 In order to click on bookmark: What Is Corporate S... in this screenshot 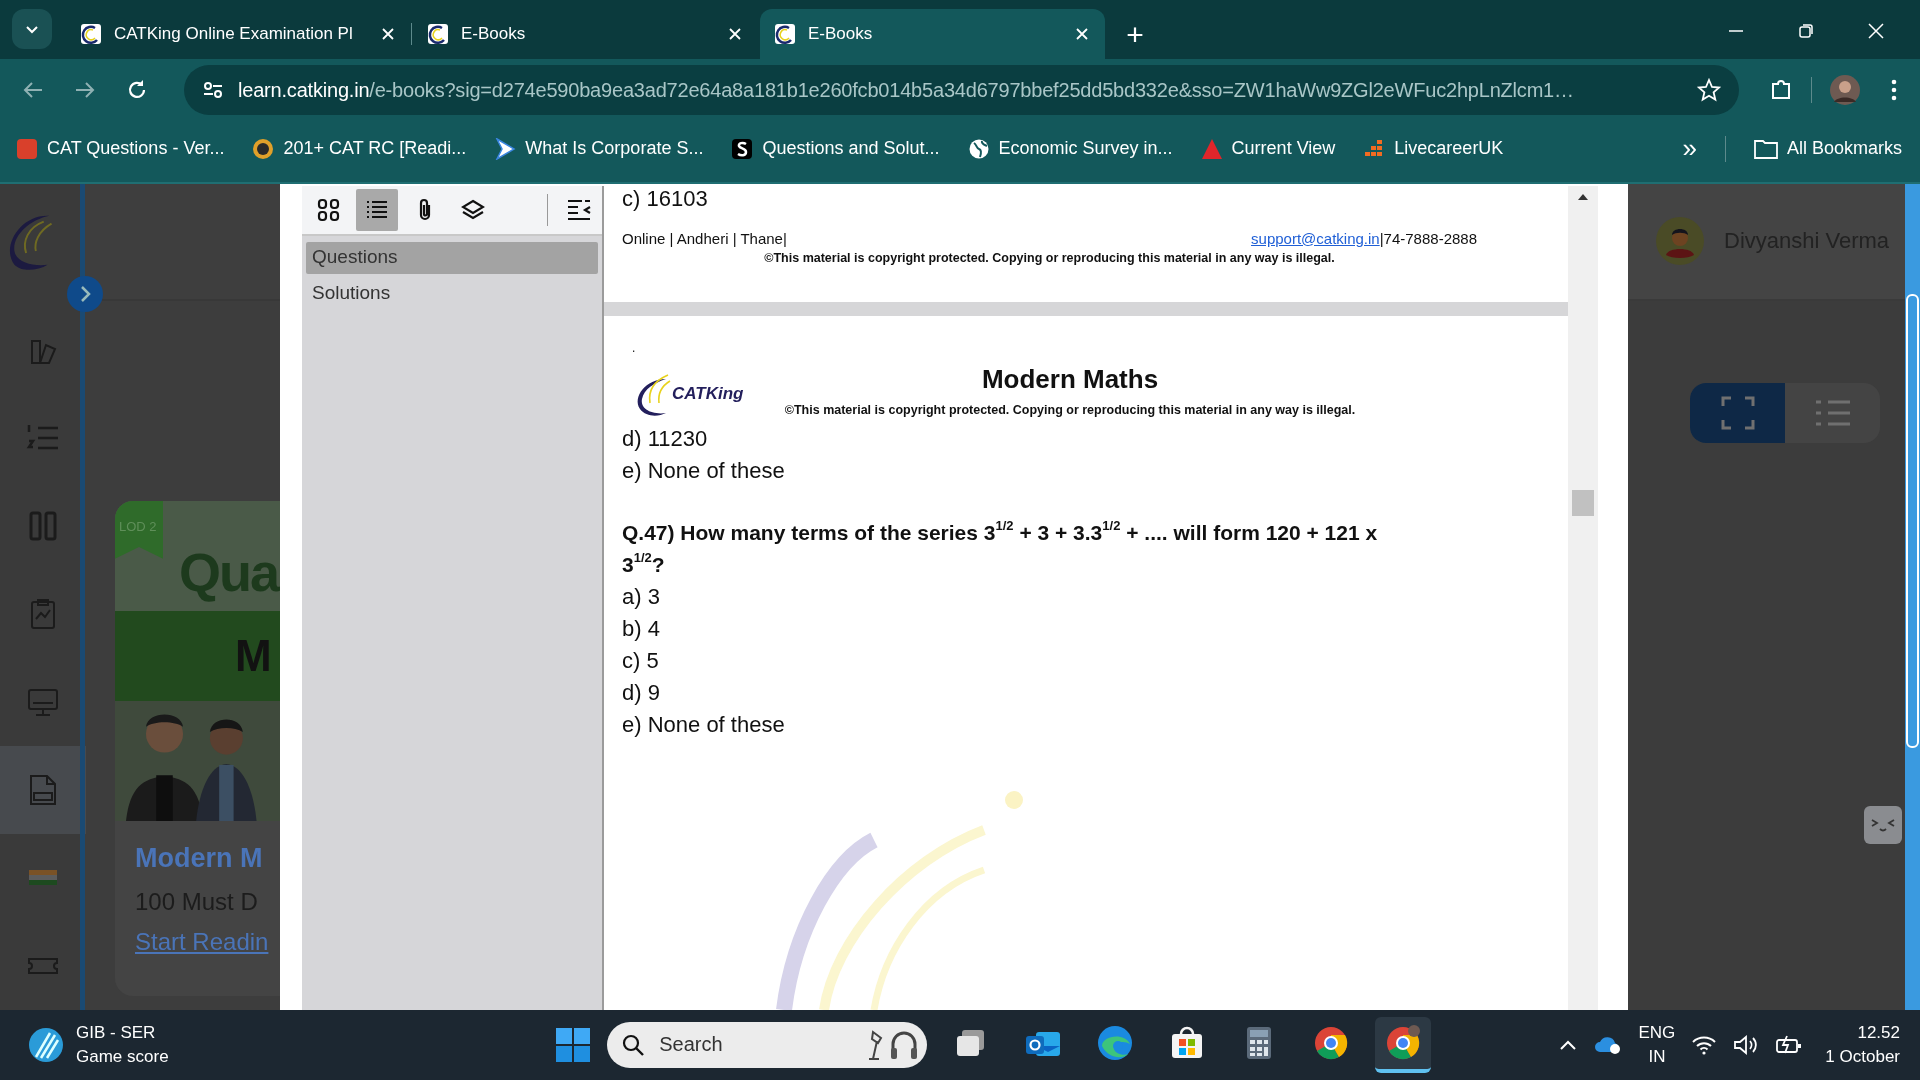, I will do `click(599, 148)`.